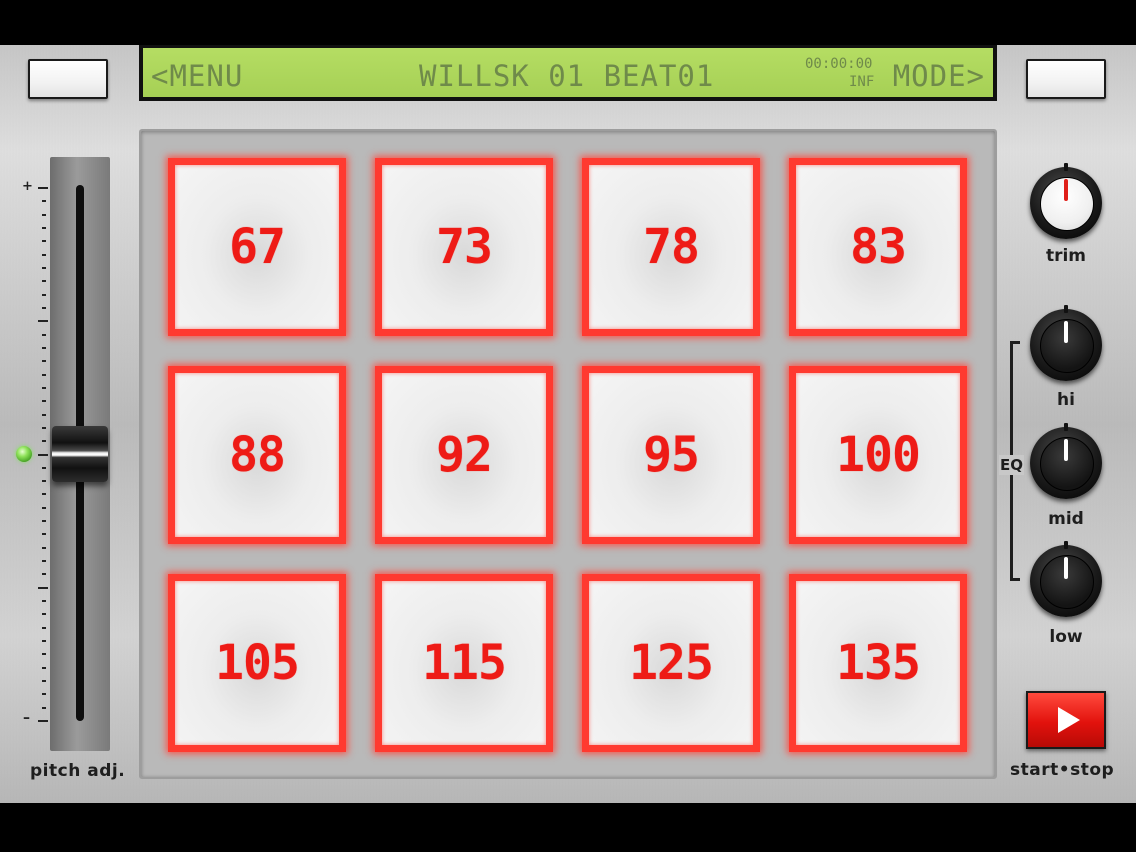 The image size is (1136, 852). What do you see at coordinates (197, 76) in the screenshot?
I see `menu-button: <MENU` at bounding box center [197, 76].